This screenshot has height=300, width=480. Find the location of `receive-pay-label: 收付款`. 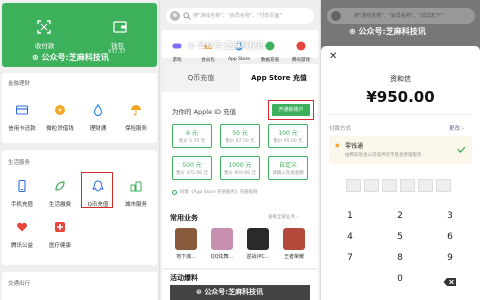

receive-pay-label: 收付款 is located at coordinates (45, 46).